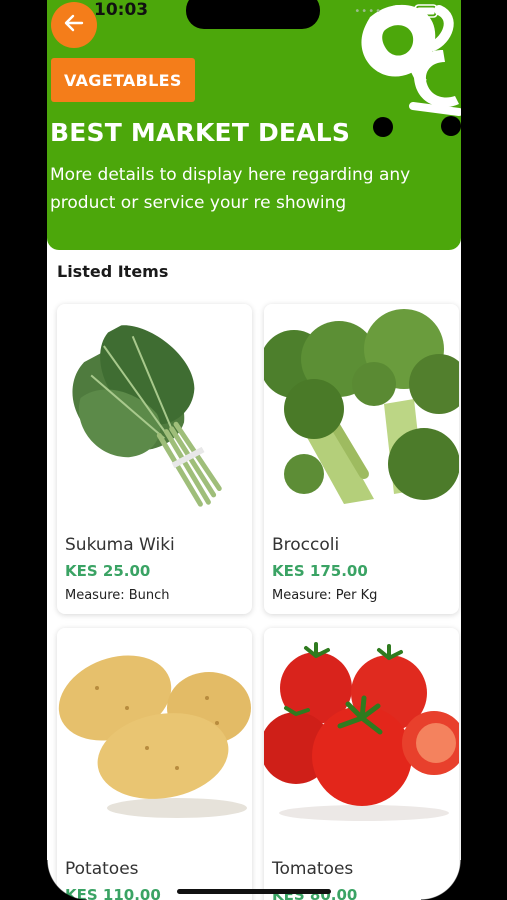  I want to click on signal-icon: ••••, so click(368, 11).